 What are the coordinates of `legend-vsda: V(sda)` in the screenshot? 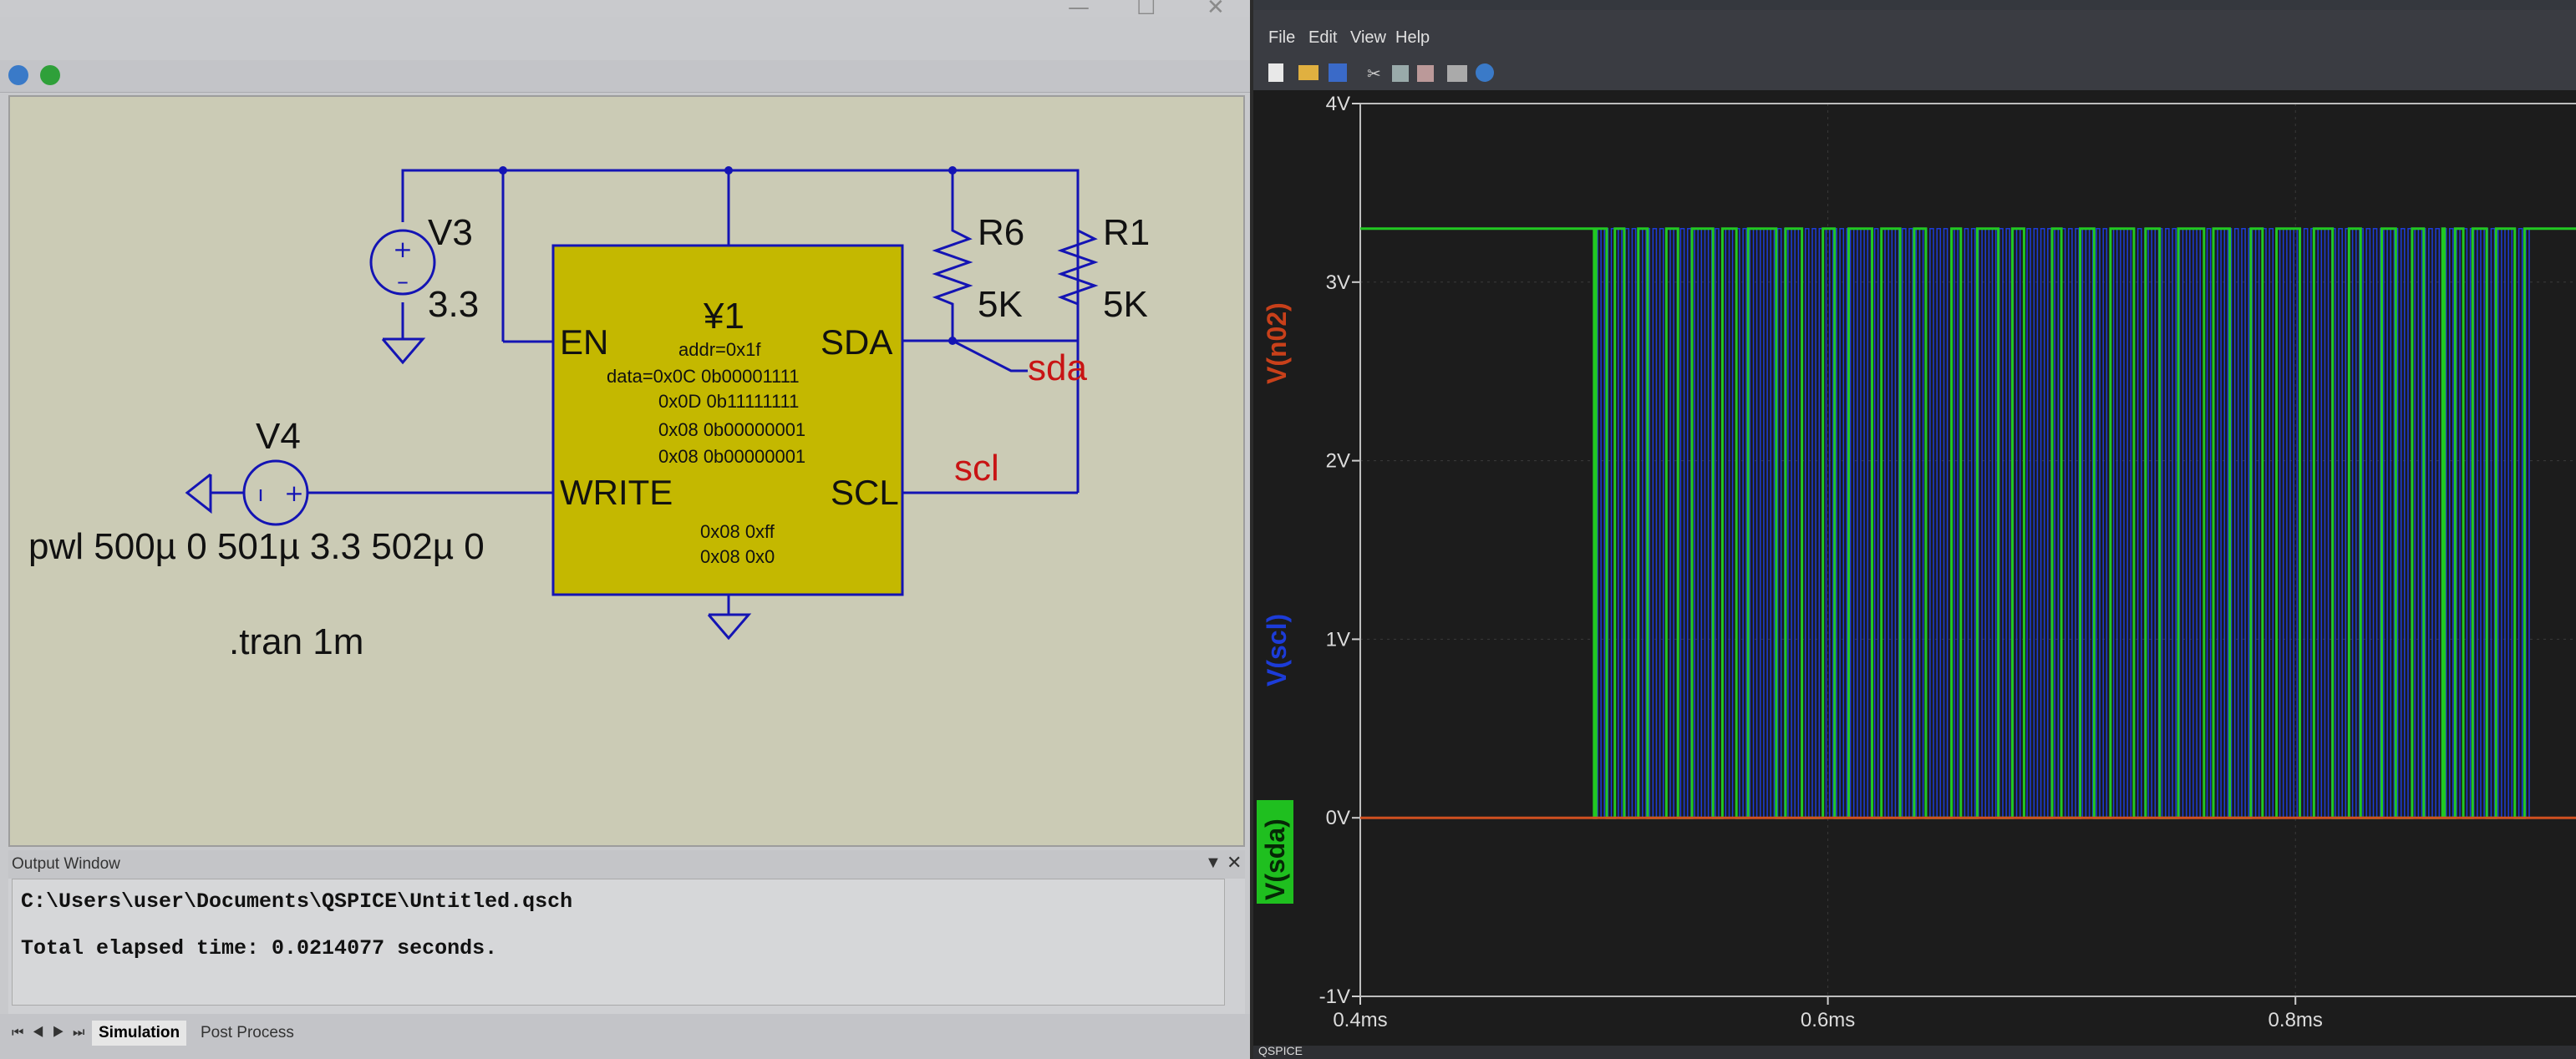 It's located at (1275, 852).